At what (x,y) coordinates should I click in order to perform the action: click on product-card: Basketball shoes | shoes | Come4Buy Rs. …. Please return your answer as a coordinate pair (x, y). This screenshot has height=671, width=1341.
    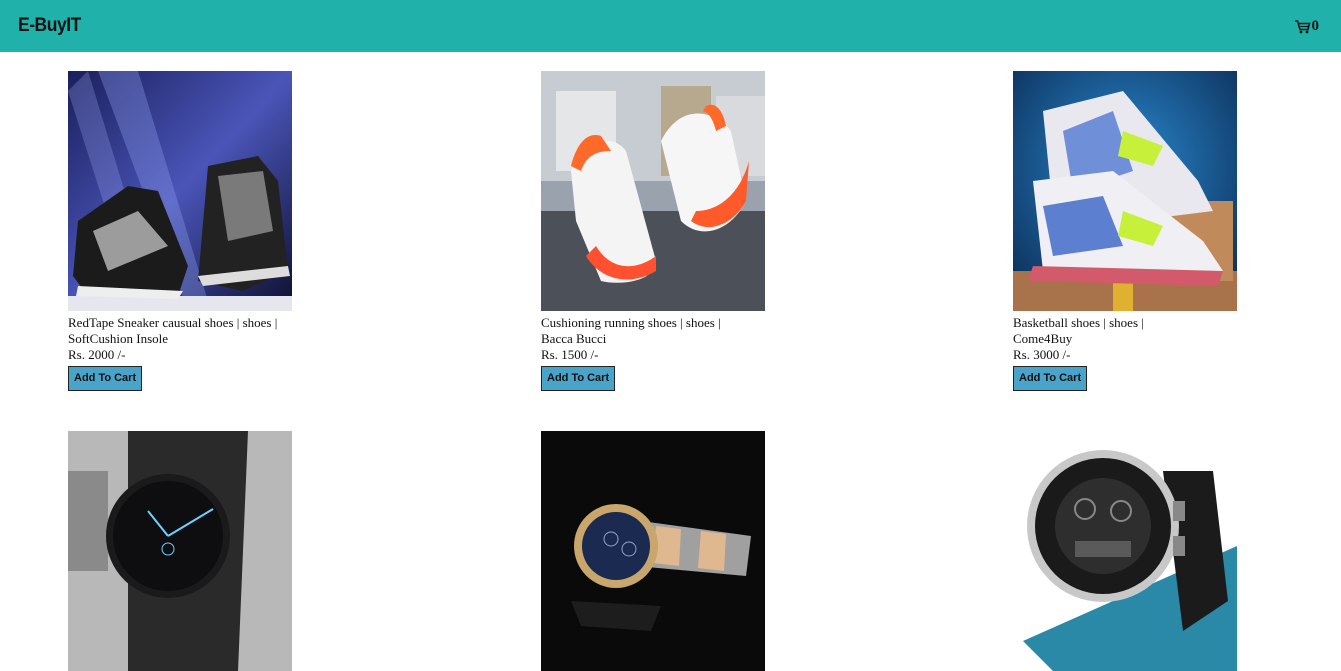
    Looking at the image, I should click on (1125, 231).